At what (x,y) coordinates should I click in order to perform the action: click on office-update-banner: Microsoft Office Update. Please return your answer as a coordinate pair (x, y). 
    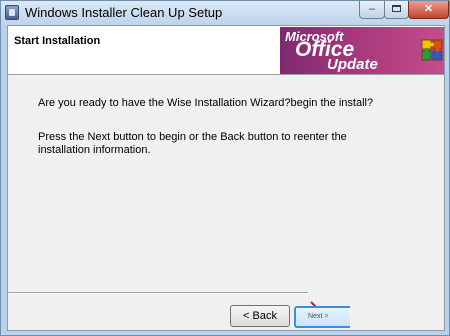
    Looking at the image, I should click on (362, 50).